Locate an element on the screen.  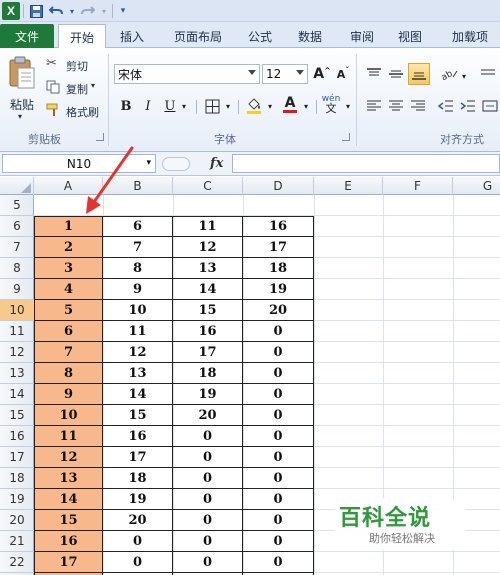
row-header: 21 is located at coordinates (17, 541).